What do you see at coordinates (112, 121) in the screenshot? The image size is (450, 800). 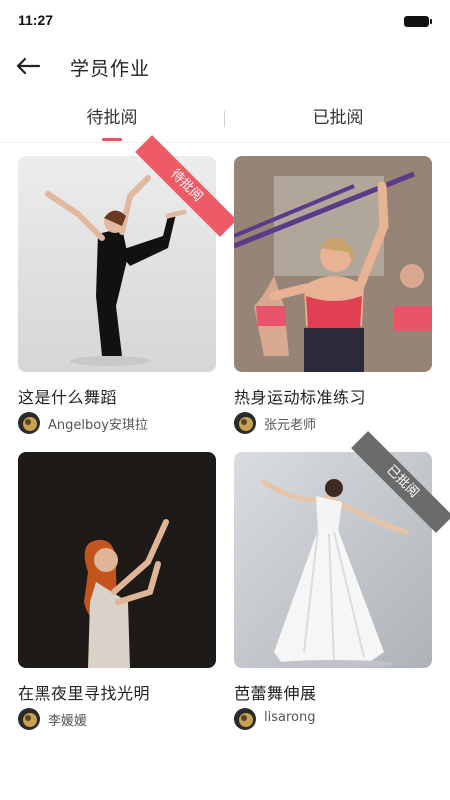 I see `tab-pending-review: 待批阅` at bounding box center [112, 121].